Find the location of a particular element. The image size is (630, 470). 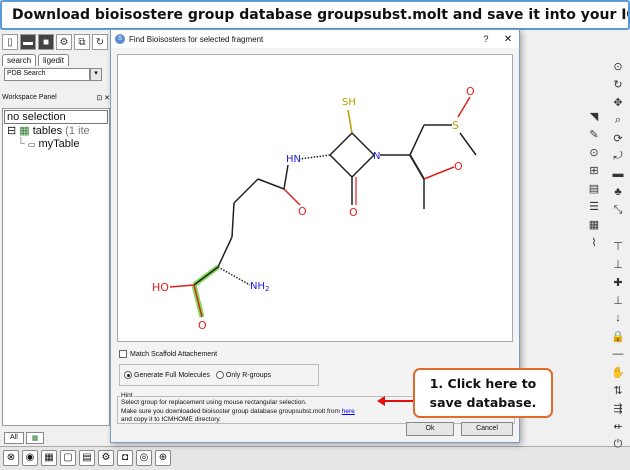

web-icon: ⊕ is located at coordinates (163, 458).